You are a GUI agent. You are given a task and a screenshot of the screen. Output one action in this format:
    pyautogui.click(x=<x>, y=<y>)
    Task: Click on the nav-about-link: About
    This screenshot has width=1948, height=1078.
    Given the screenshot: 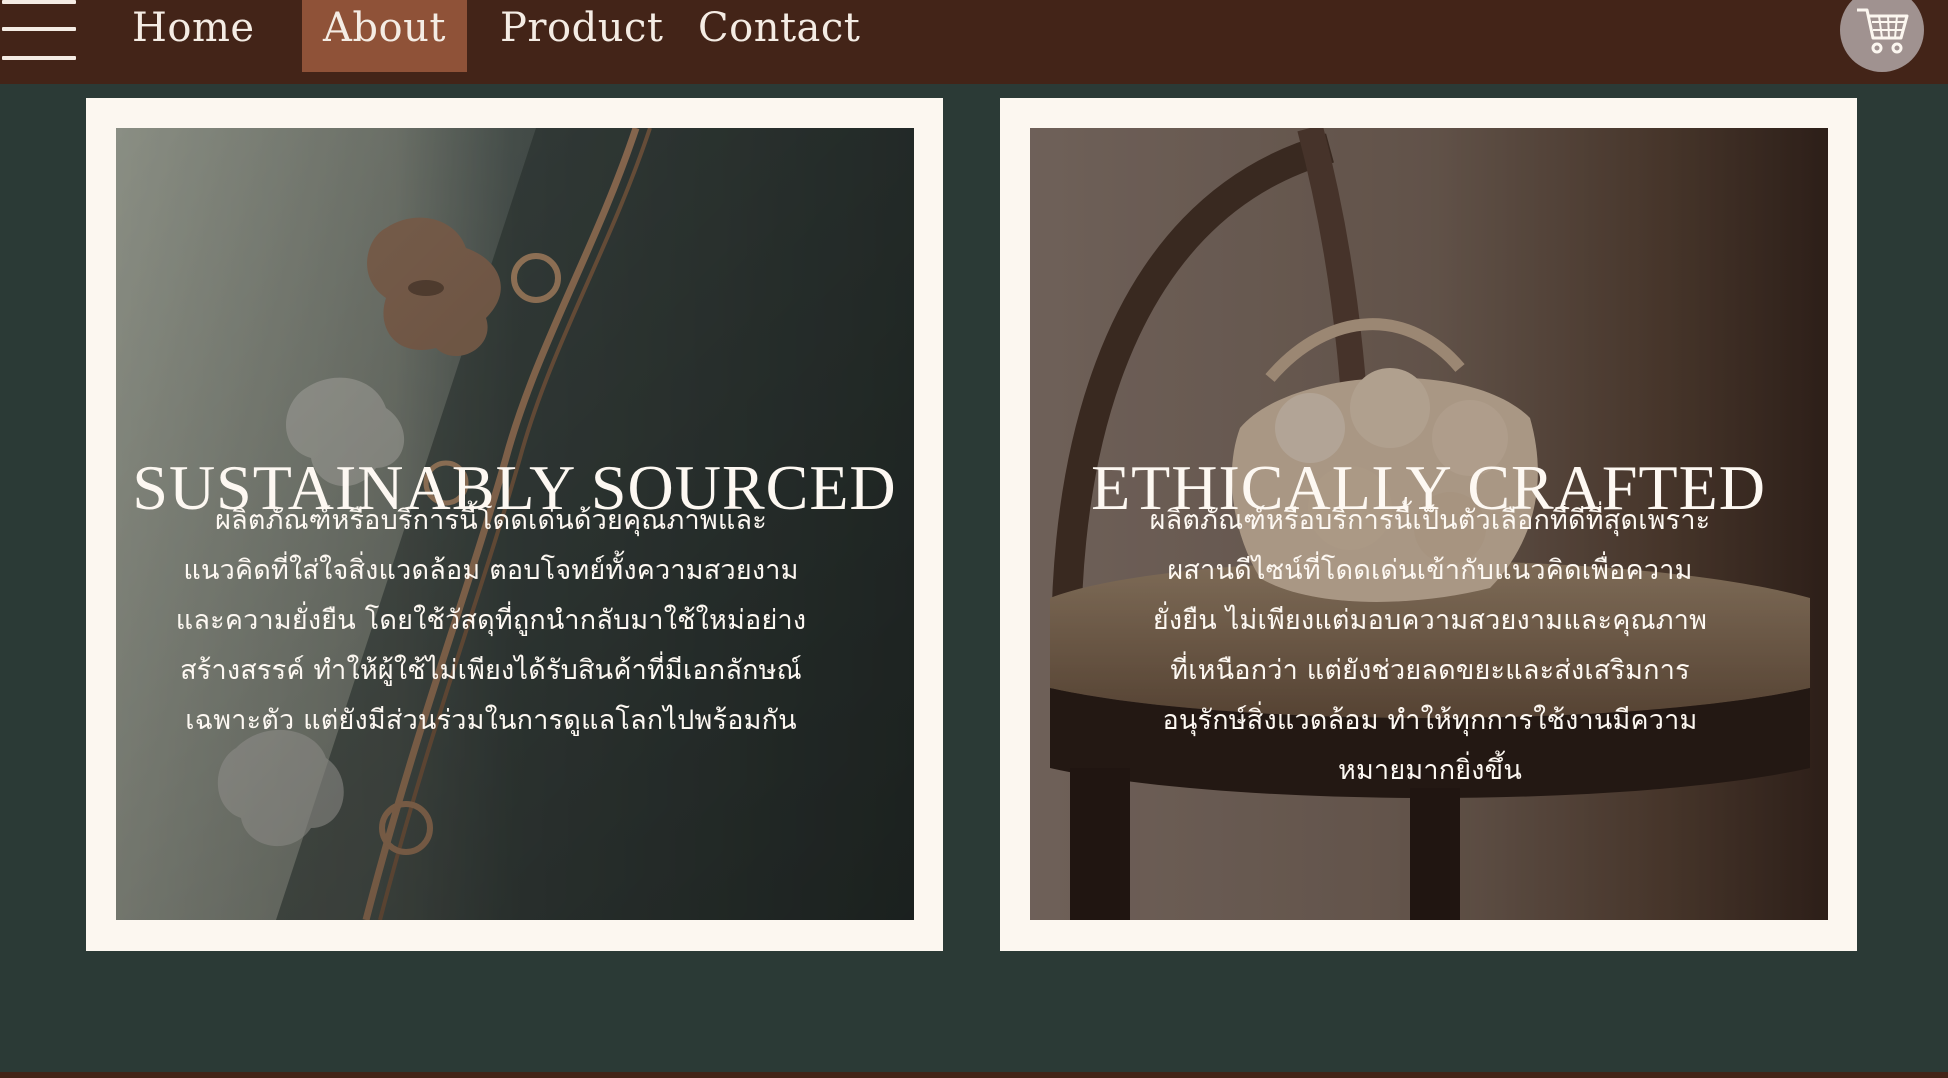 What is the action you would take?
    pyautogui.click(x=384, y=36)
    